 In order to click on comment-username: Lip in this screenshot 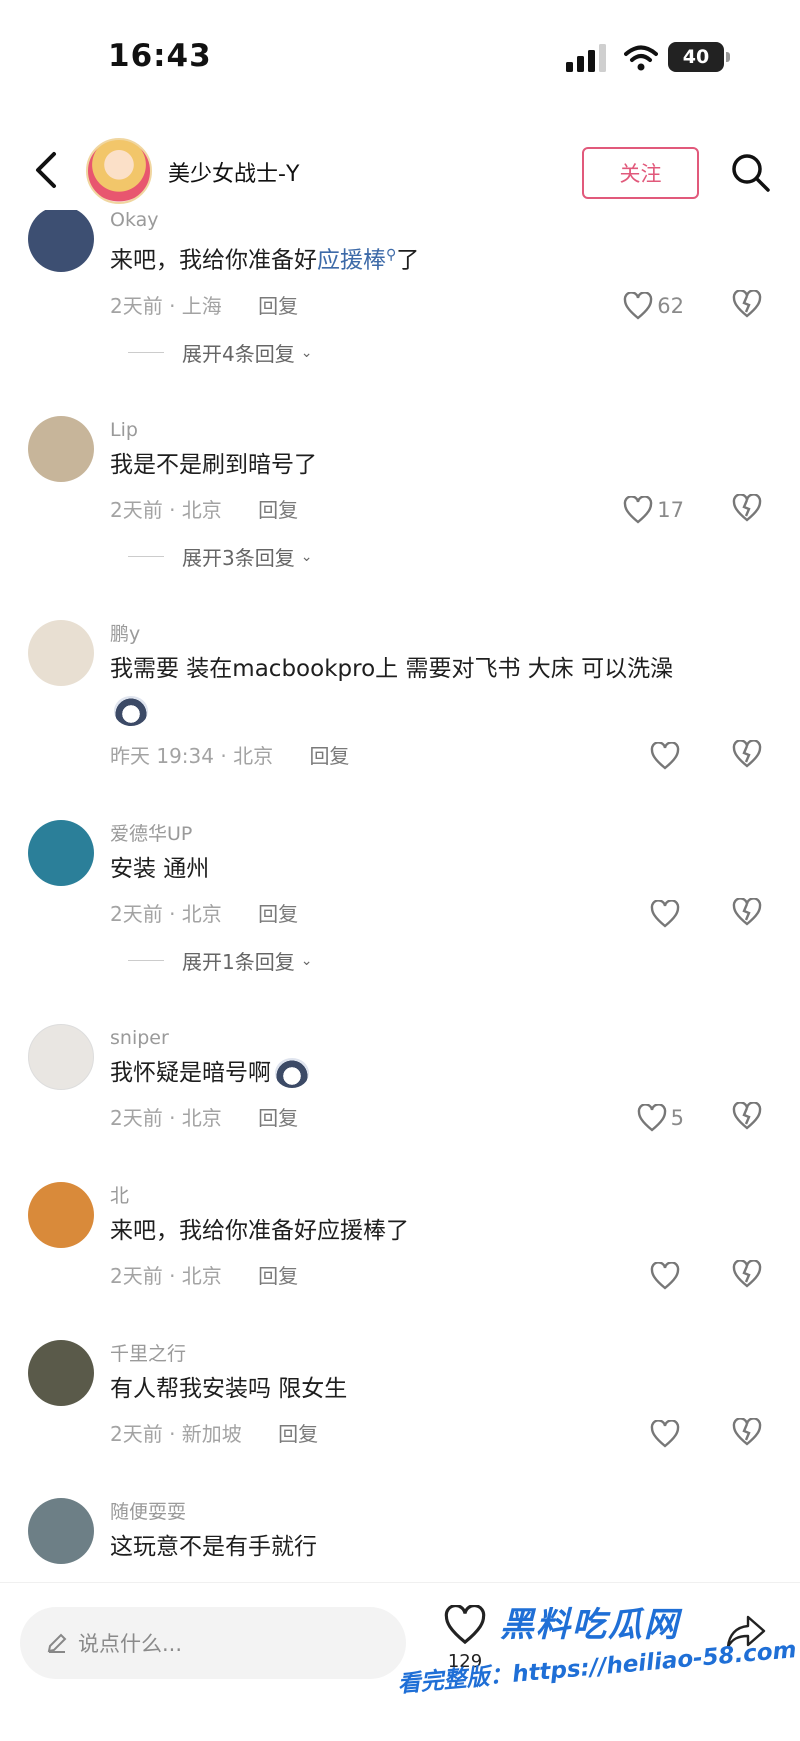, I will do `click(445, 430)`.